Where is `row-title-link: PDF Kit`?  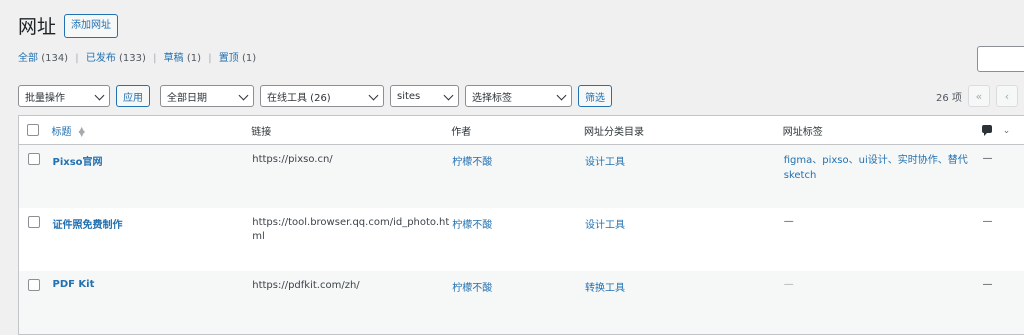
row-title-link: PDF Kit is located at coordinates (73, 284).